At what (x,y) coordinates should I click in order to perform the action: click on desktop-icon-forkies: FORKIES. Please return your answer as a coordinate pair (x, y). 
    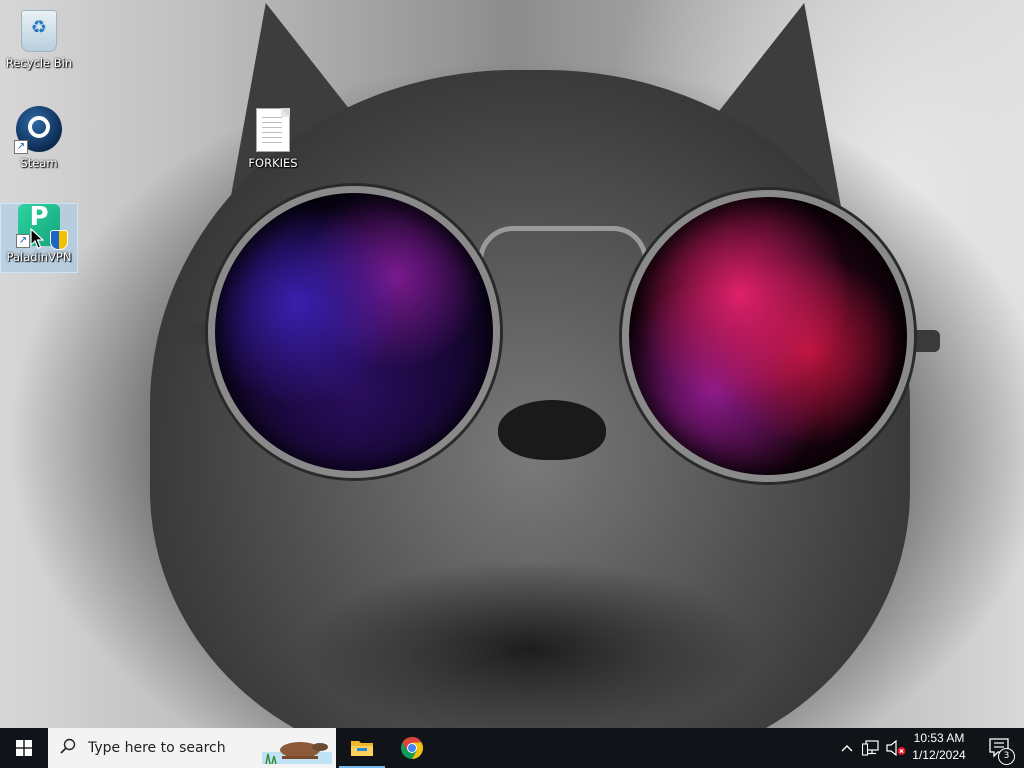
    Looking at the image, I should click on (273, 138).